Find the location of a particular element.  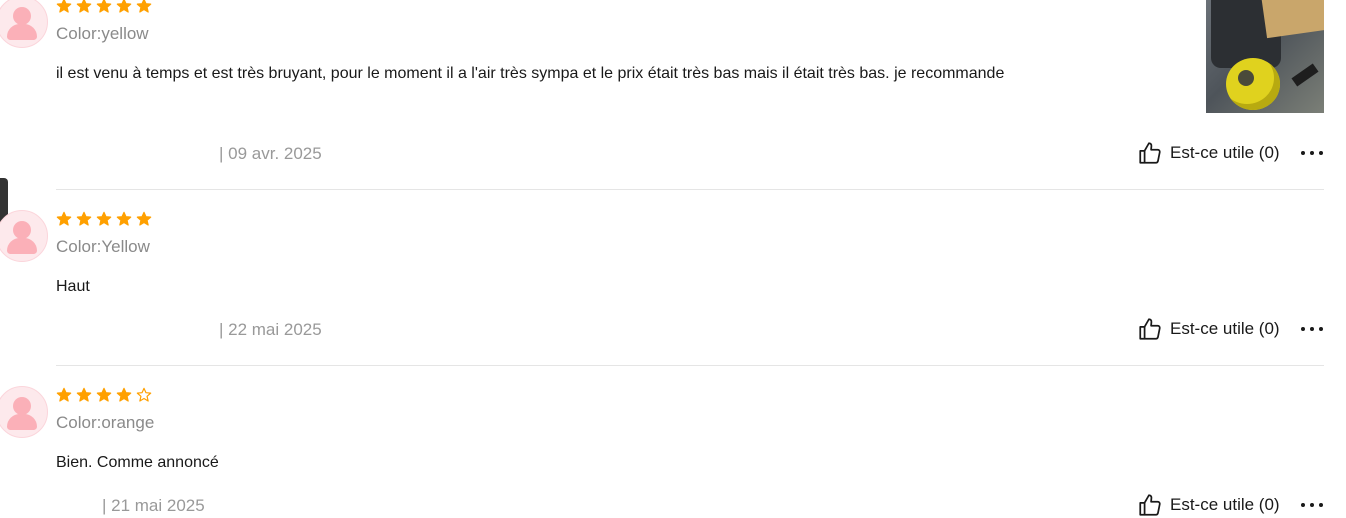

review-text: Haut is located at coordinates (73, 286).